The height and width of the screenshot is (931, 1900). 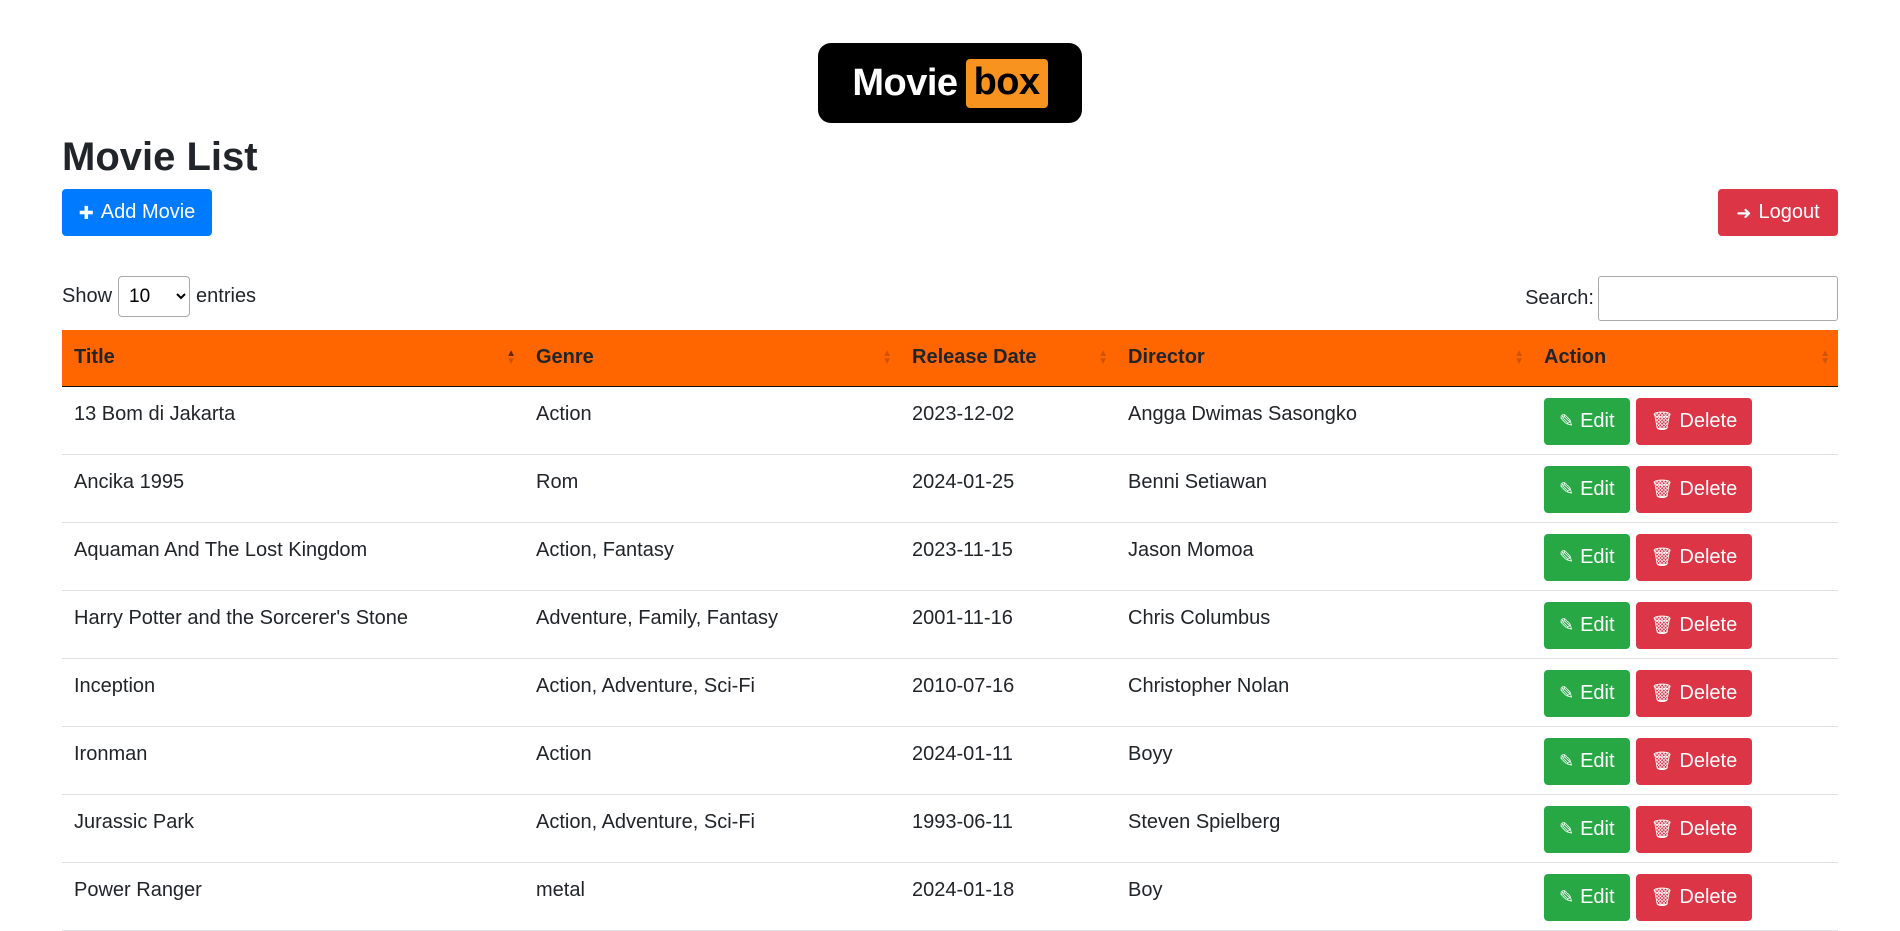 I want to click on column-header-title: Title ▲ ▼, so click(x=293, y=358).